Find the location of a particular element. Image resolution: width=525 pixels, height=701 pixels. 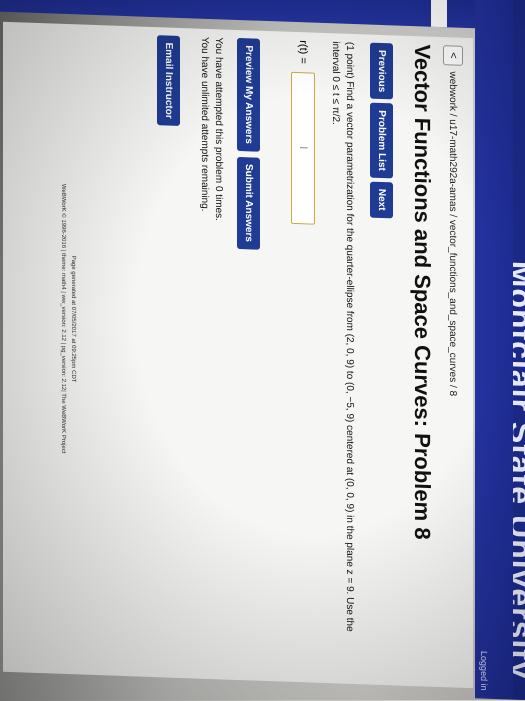

header-strip: Logged in is located at coordinates (494, 350).